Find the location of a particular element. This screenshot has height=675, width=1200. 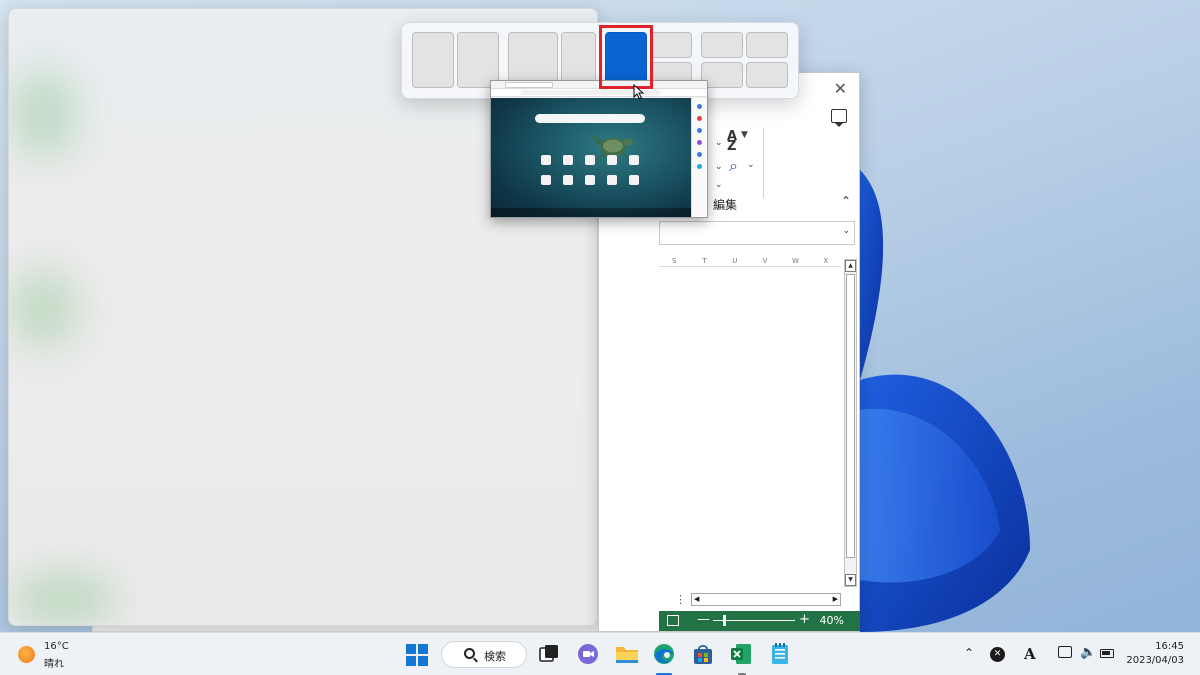

search-button: 検索 is located at coordinates (484, 654).